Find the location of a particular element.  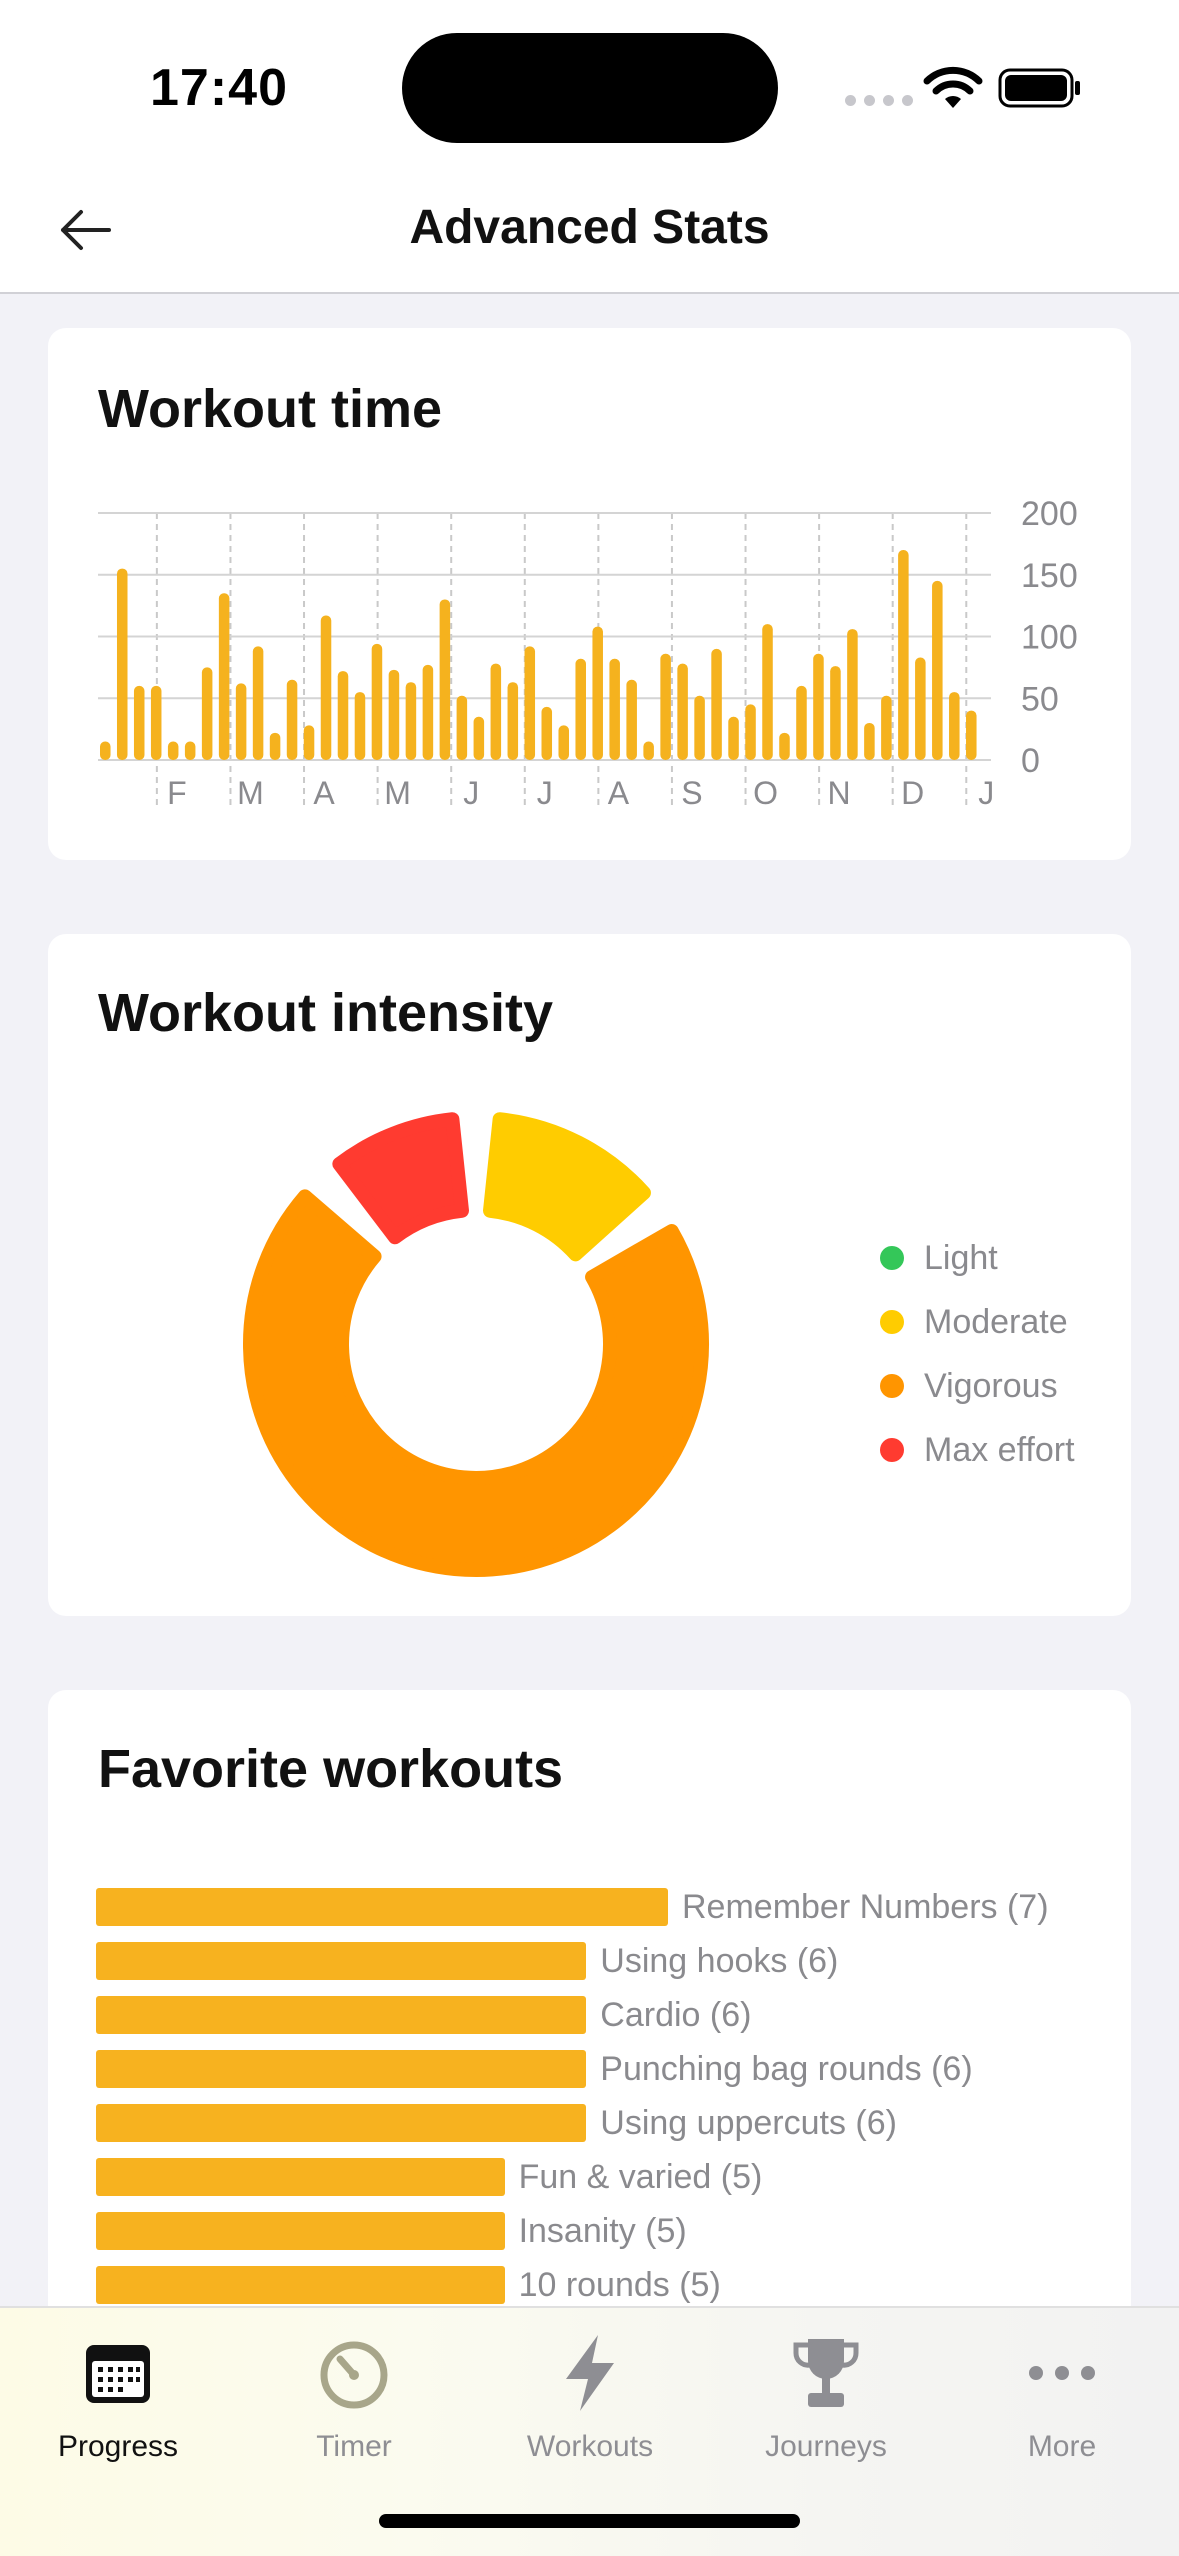

home-indicator is located at coordinates (589, 2521).